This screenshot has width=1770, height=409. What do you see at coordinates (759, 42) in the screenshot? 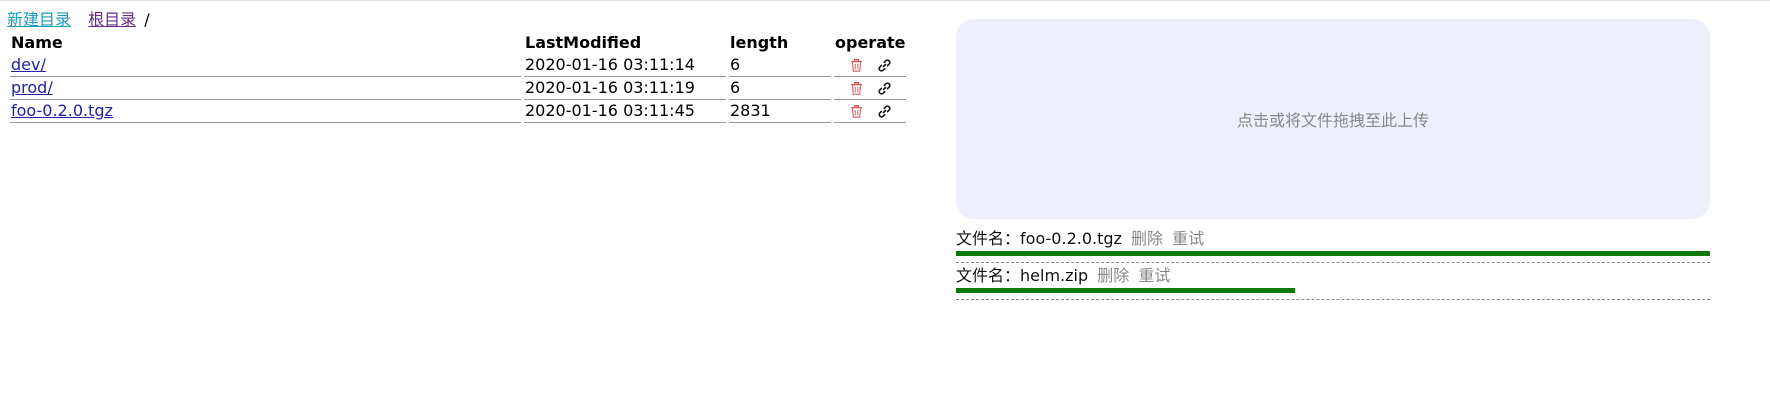
I see `header-length: length` at bounding box center [759, 42].